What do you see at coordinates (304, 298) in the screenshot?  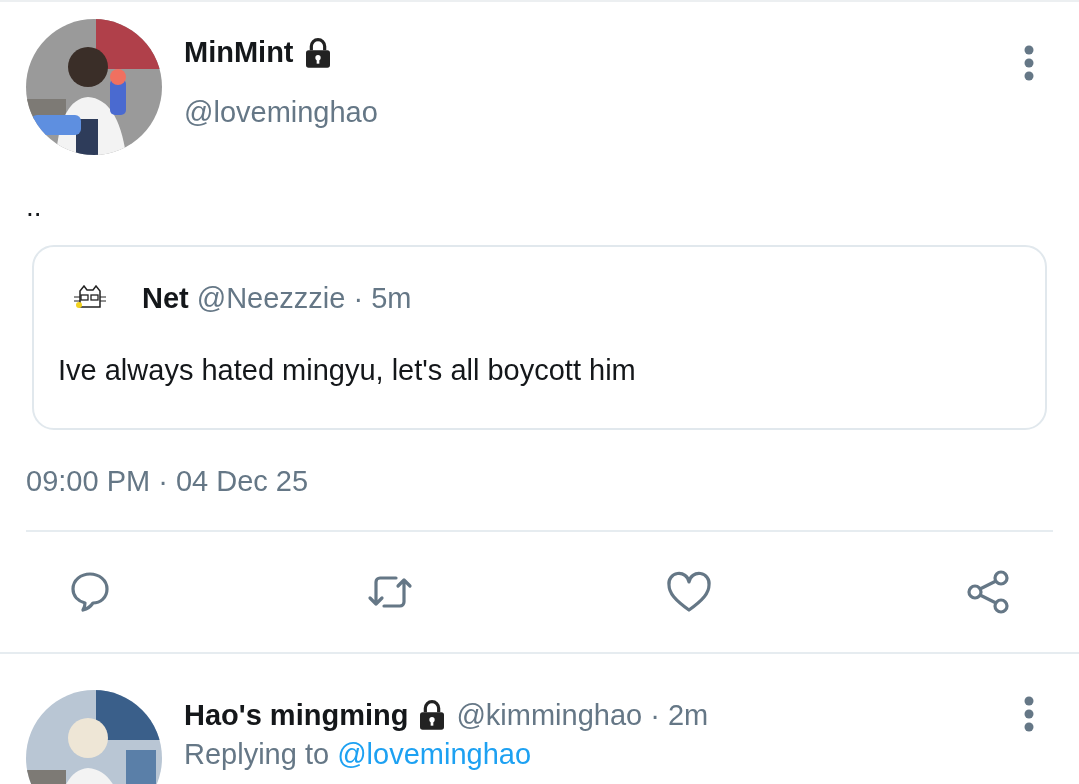 I see `quoted-handle-time: @Neezzzie · 5m` at bounding box center [304, 298].